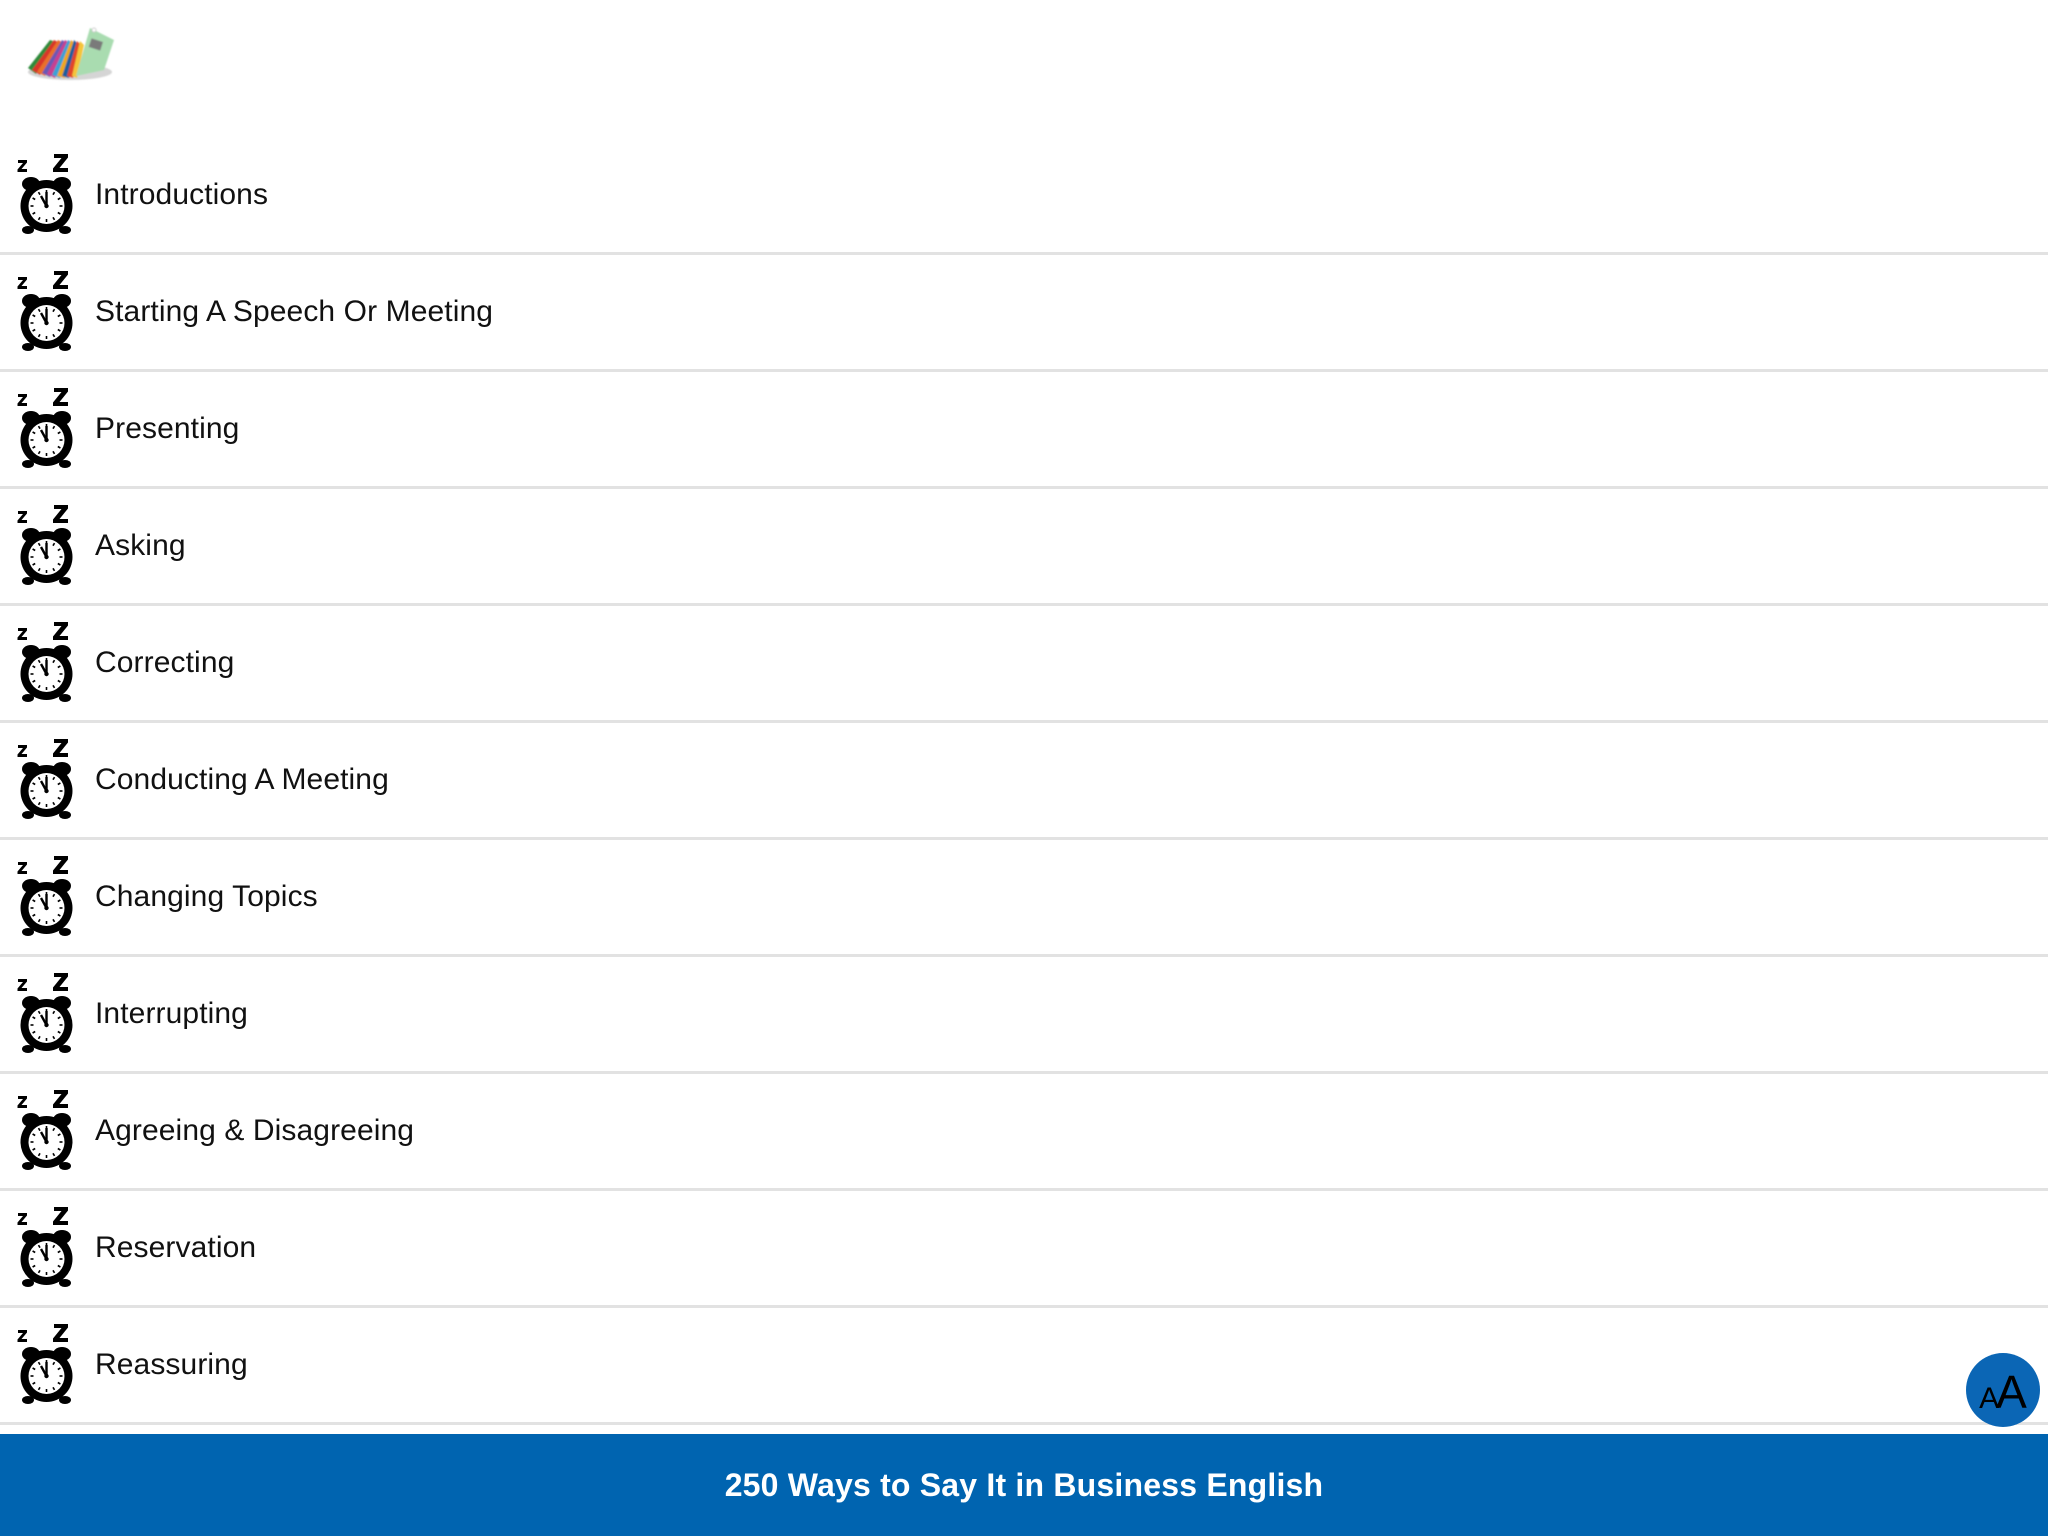  Describe the element at coordinates (1024, 664) in the screenshot. I see `topic-list-item: Correcting` at that location.